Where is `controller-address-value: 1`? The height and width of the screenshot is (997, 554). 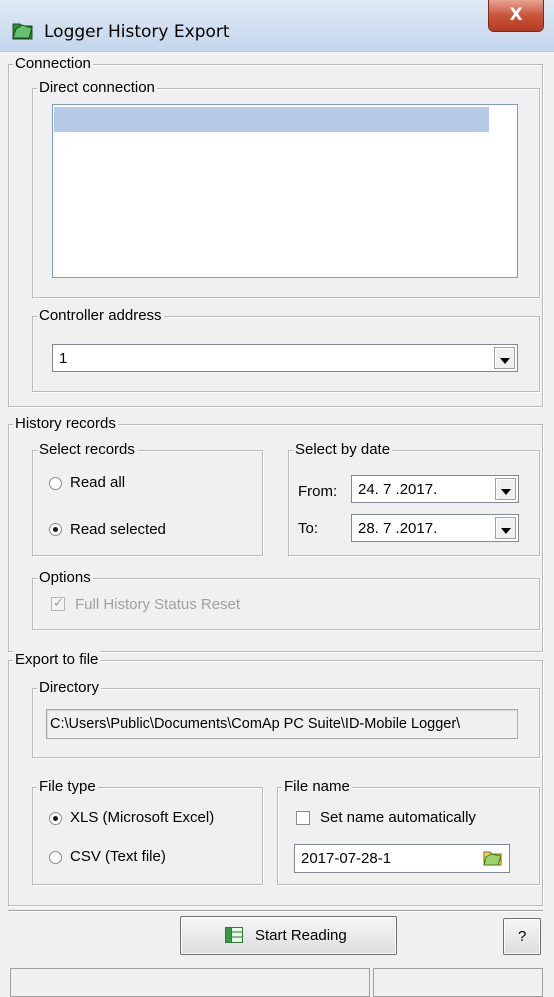 controller-address-value: 1 is located at coordinates (63, 358).